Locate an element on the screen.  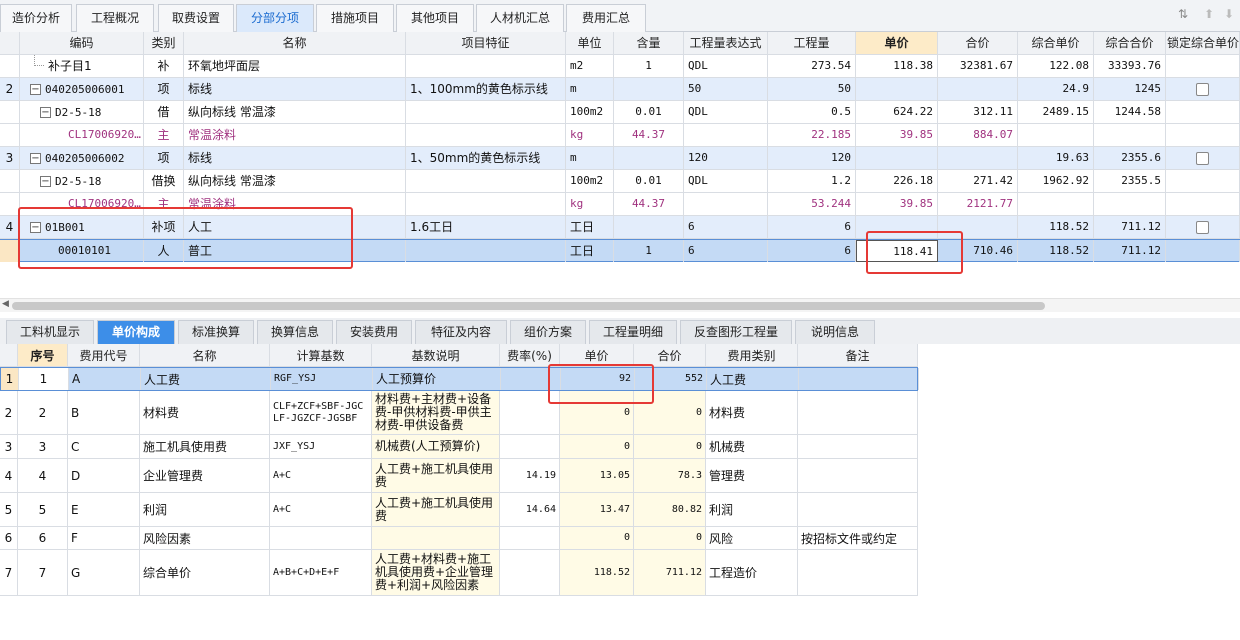
item-feature: 1.6工日 is located at coordinates (486, 227).